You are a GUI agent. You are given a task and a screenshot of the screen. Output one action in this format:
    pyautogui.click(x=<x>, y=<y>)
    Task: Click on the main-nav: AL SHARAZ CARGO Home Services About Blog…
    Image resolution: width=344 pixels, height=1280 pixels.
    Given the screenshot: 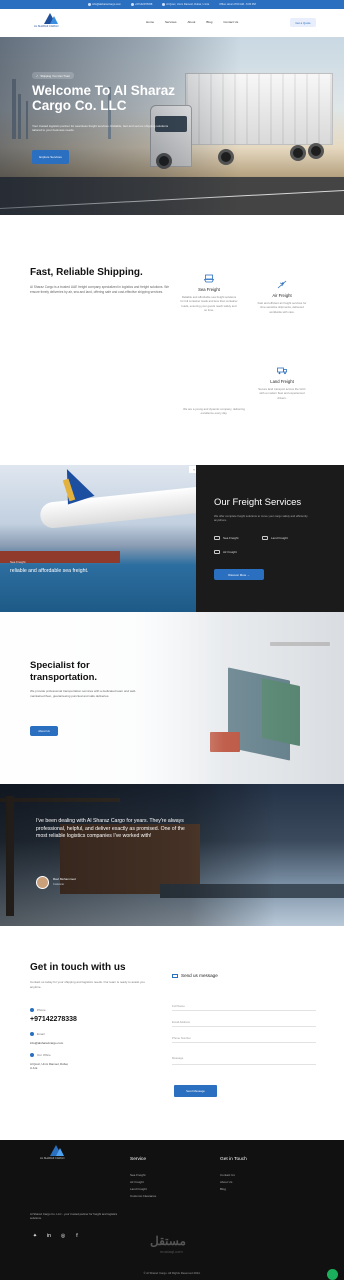 What is the action you would take?
    pyautogui.click(x=172, y=23)
    